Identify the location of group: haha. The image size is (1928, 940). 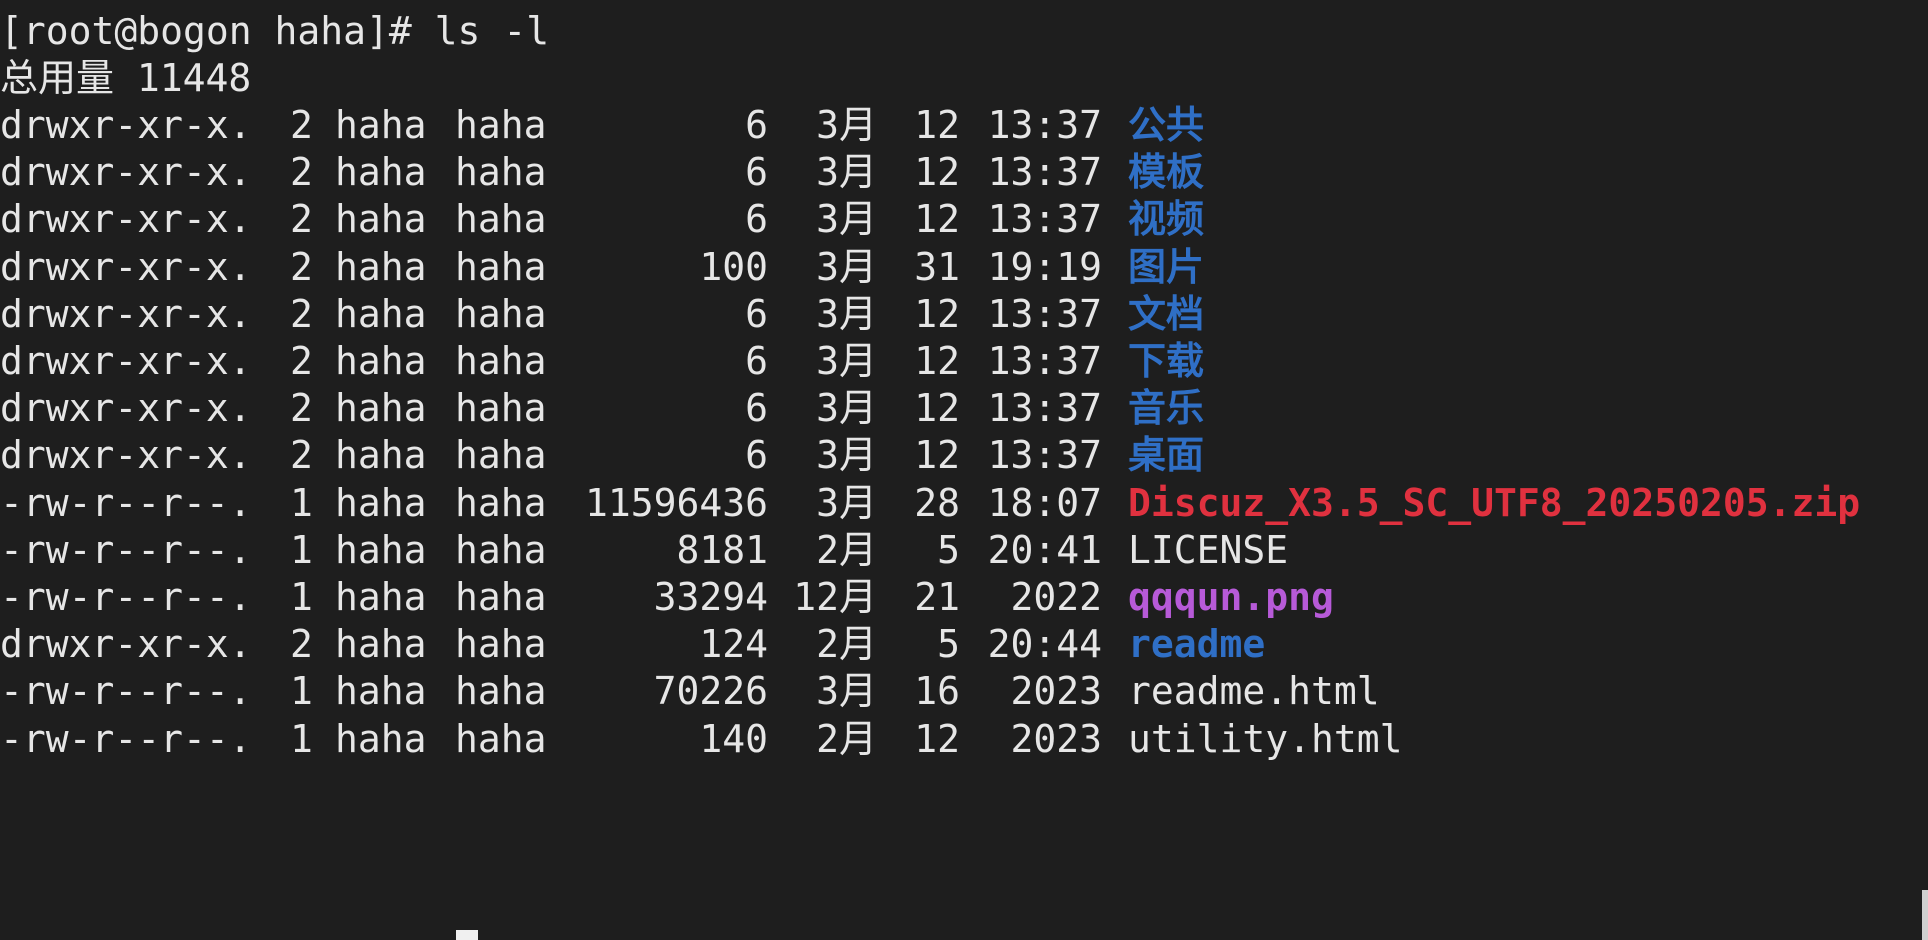
(501, 738).